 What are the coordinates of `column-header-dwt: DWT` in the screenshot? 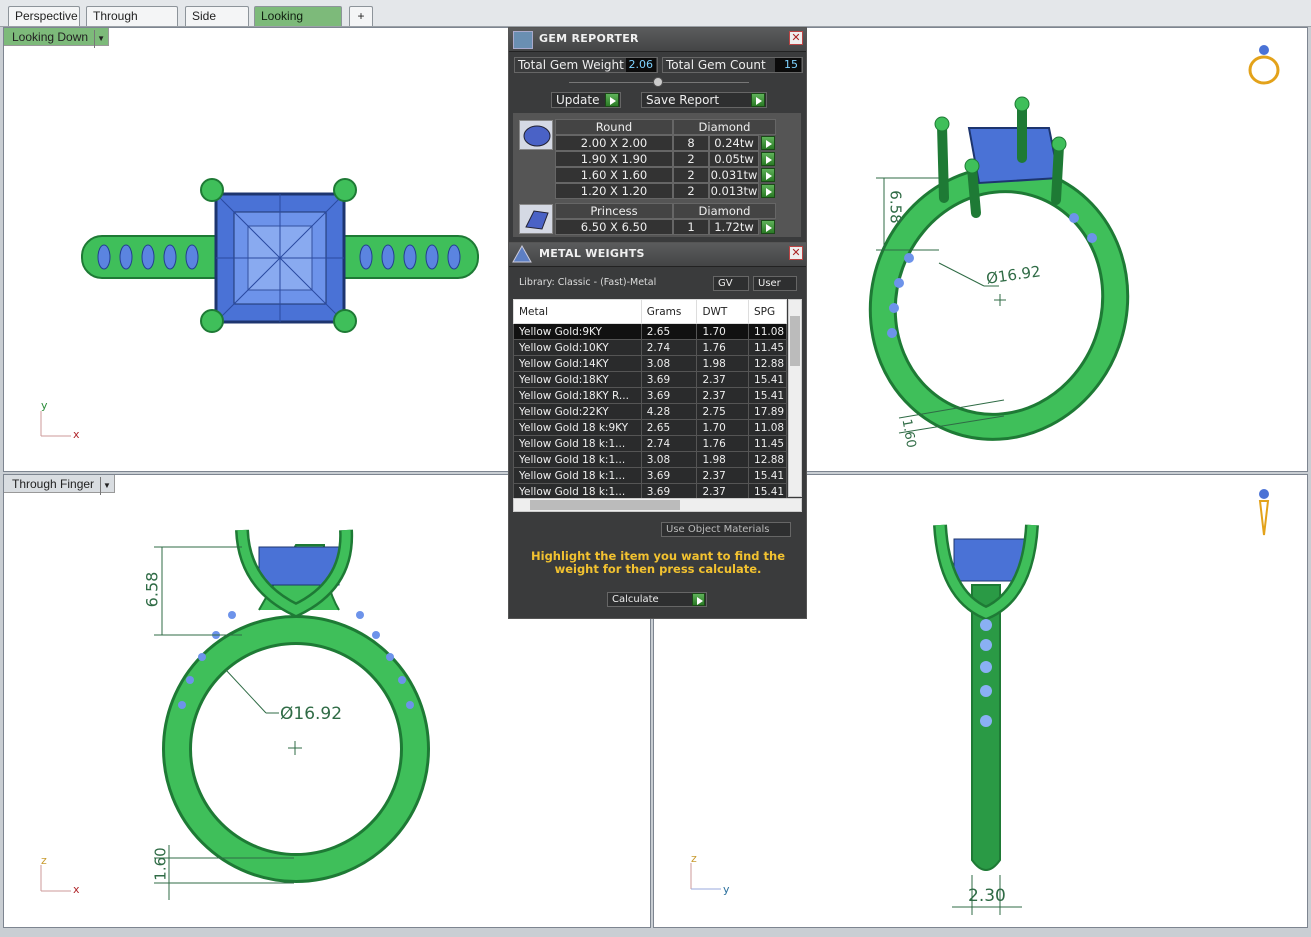 It's located at (723, 311).